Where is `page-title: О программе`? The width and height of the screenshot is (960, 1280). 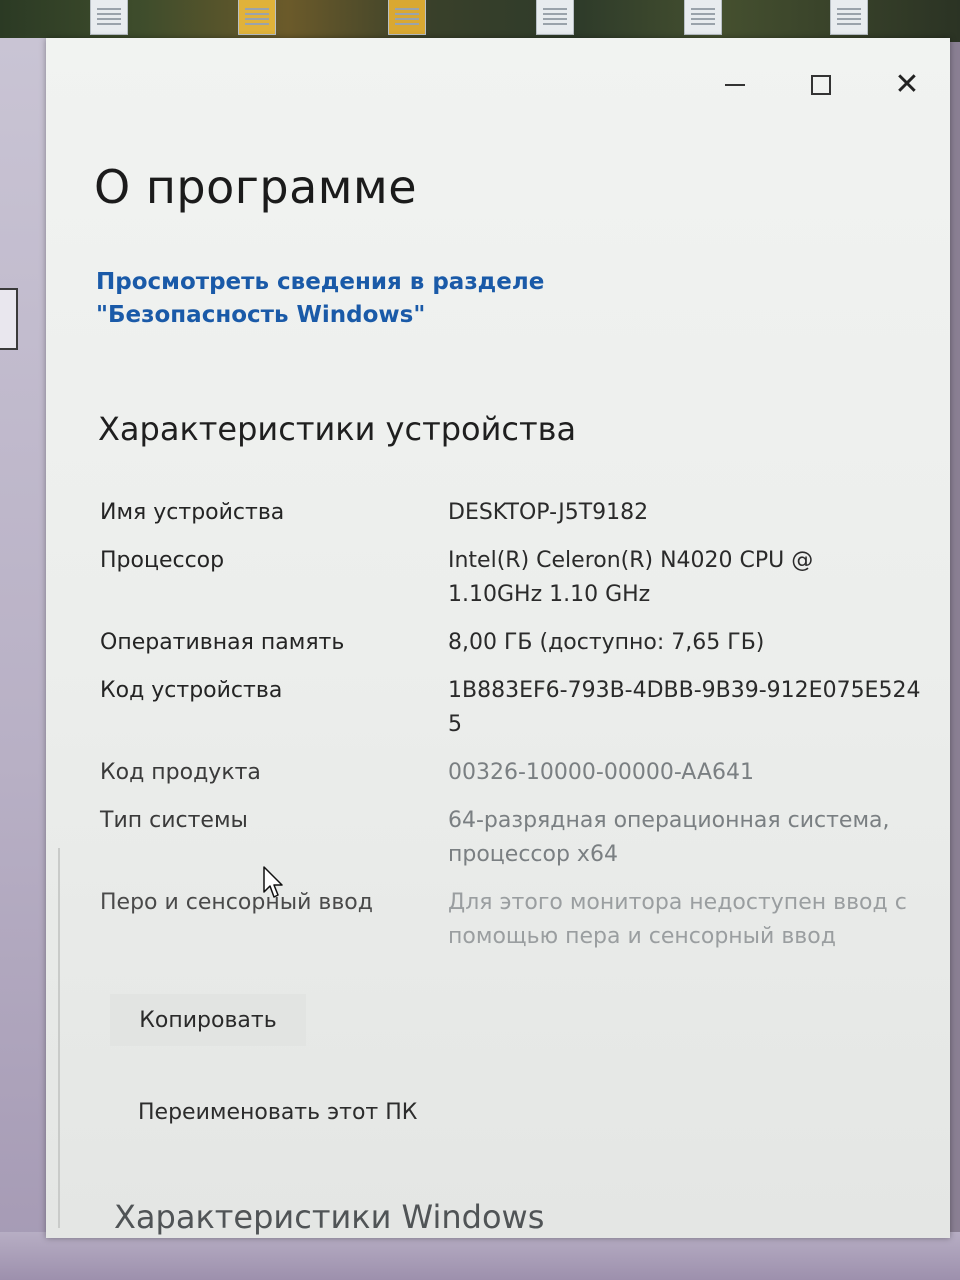 page-title: О программе is located at coordinates (256, 187).